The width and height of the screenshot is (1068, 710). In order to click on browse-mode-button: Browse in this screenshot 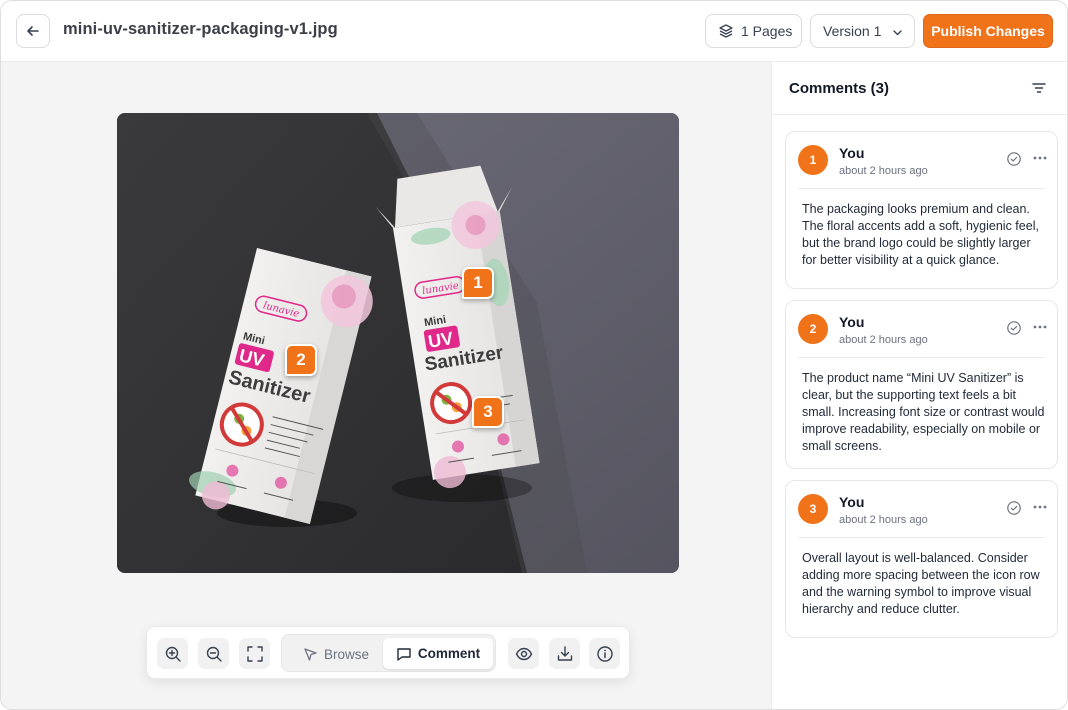, I will do `click(336, 654)`.